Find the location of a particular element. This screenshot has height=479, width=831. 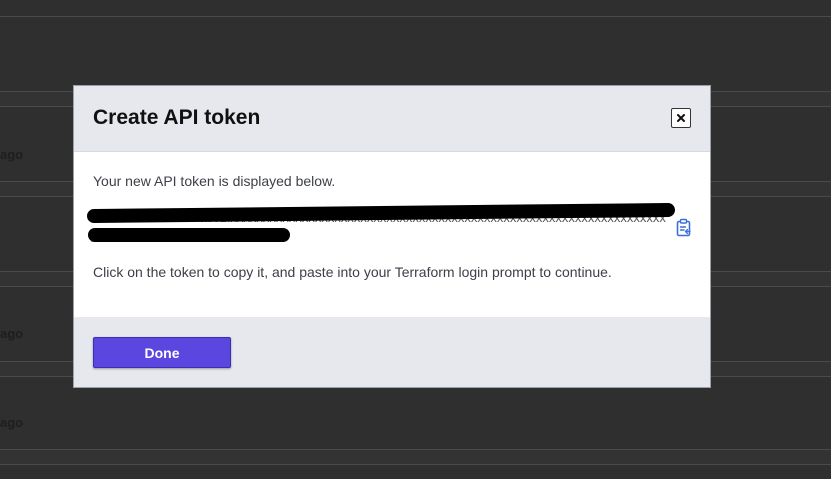

redaction-mark is located at coordinates (189, 235).